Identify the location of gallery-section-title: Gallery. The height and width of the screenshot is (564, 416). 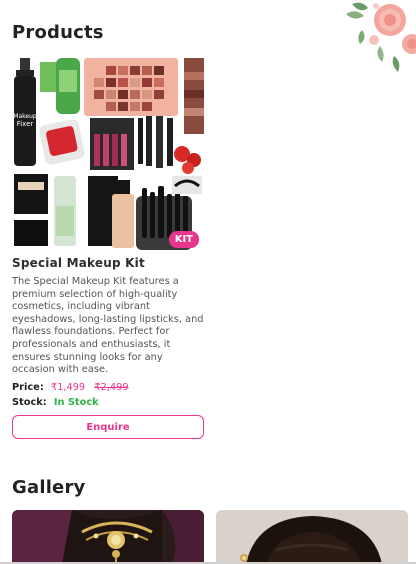
(49, 487).